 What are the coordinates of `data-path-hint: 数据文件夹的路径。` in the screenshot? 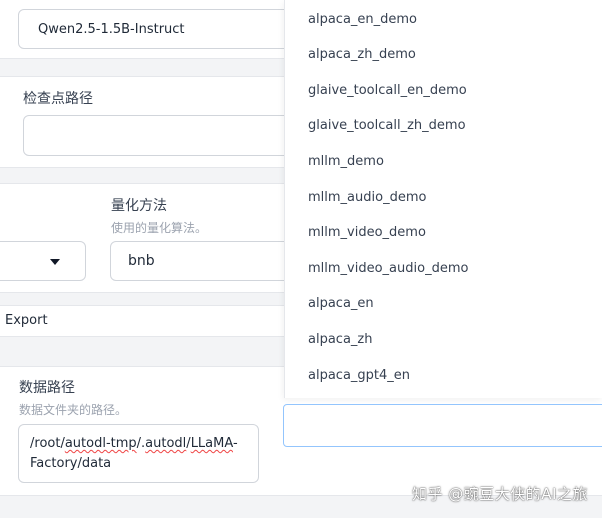 It's located at (73, 410).